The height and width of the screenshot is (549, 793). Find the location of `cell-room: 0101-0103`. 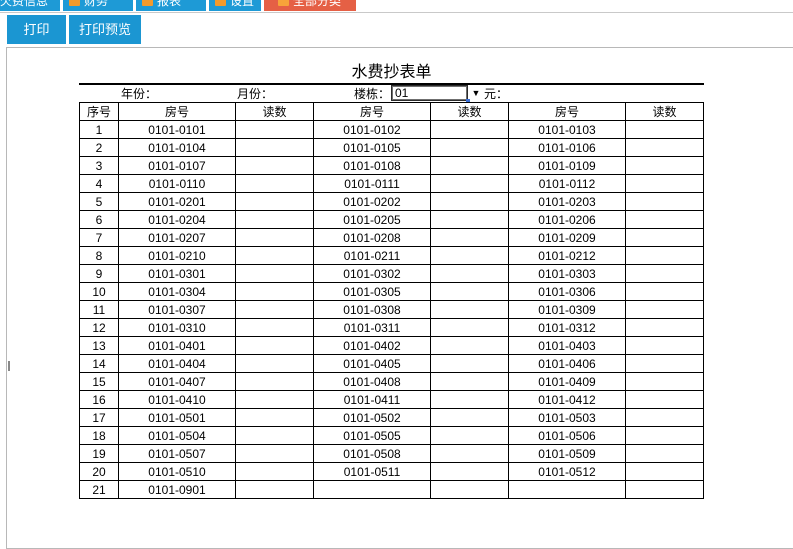

cell-room: 0101-0103 is located at coordinates (567, 129).